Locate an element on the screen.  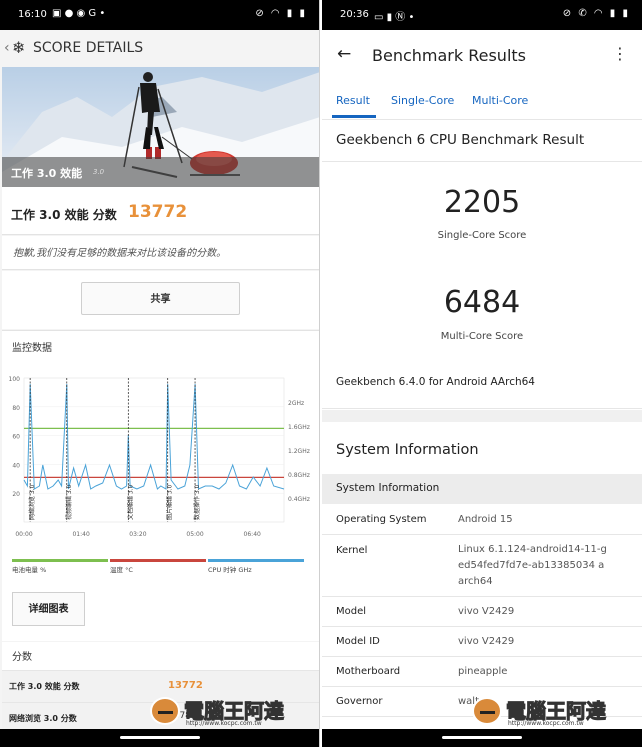
monitor-heading: 监控数据 is located at coordinates (160, 345).